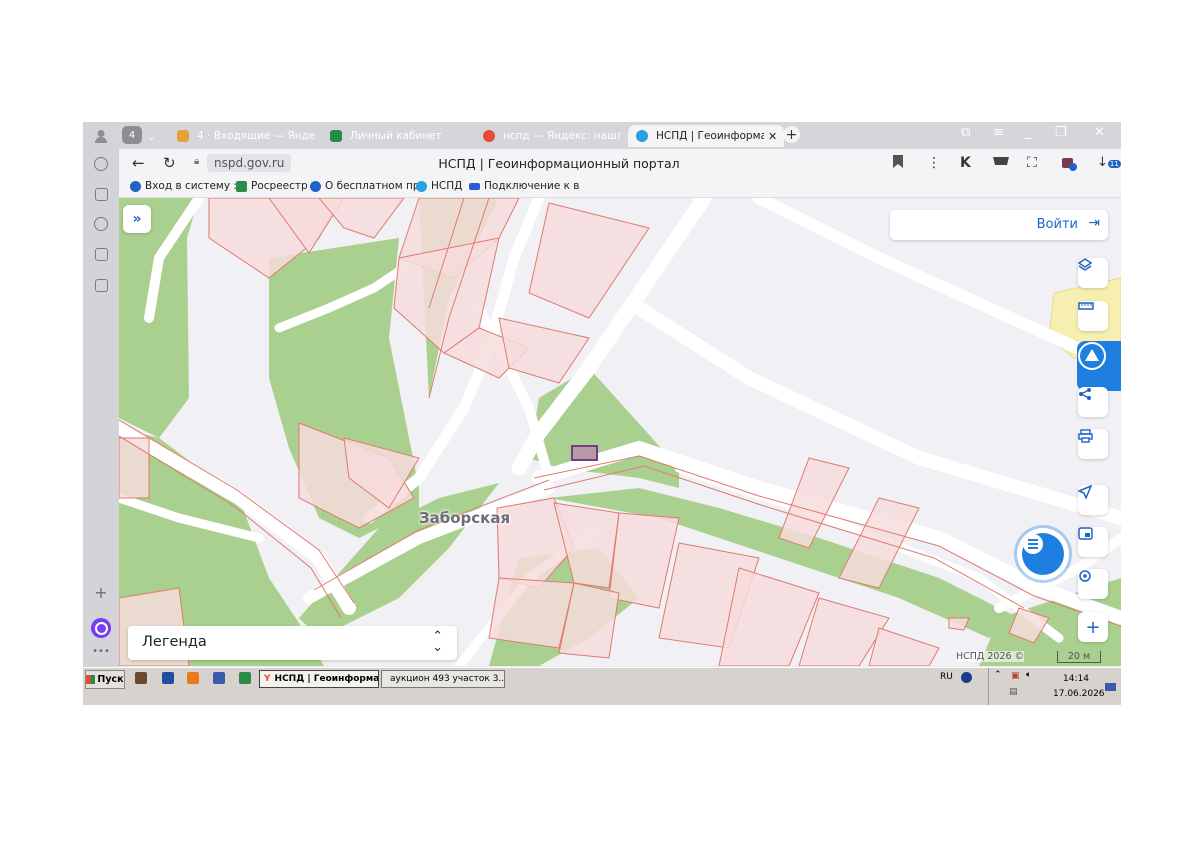  What do you see at coordinates (1032, 163) in the screenshot?
I see `extension-puzzle-icon: ⛶` at bounding box center [1032, 163].